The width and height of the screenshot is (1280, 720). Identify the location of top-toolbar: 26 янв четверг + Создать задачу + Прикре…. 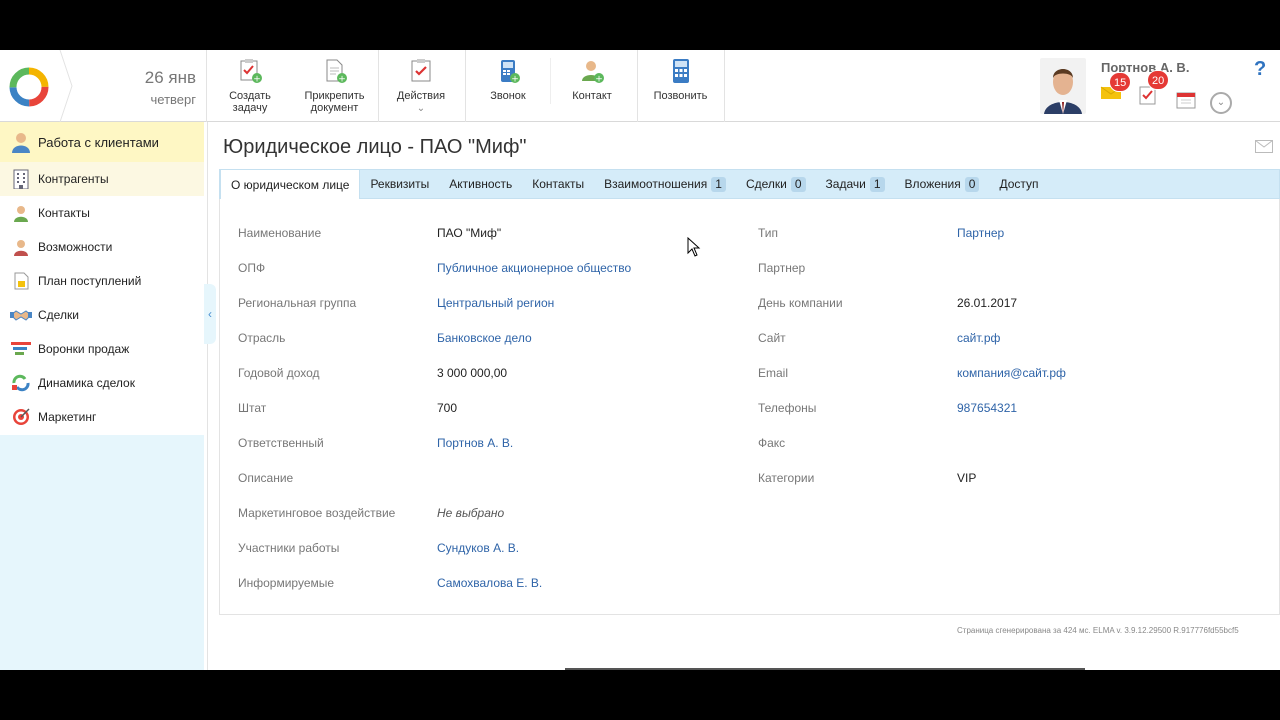
(640, 86).